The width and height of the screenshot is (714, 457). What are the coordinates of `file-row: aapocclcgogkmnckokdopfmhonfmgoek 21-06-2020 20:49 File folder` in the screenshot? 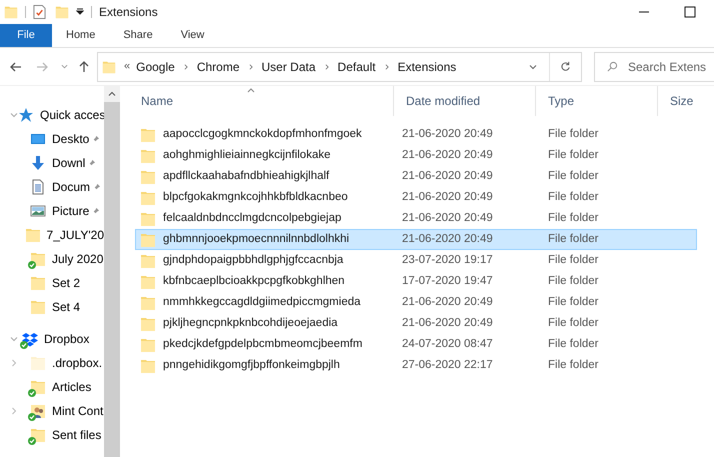 It's located at (416, 134).